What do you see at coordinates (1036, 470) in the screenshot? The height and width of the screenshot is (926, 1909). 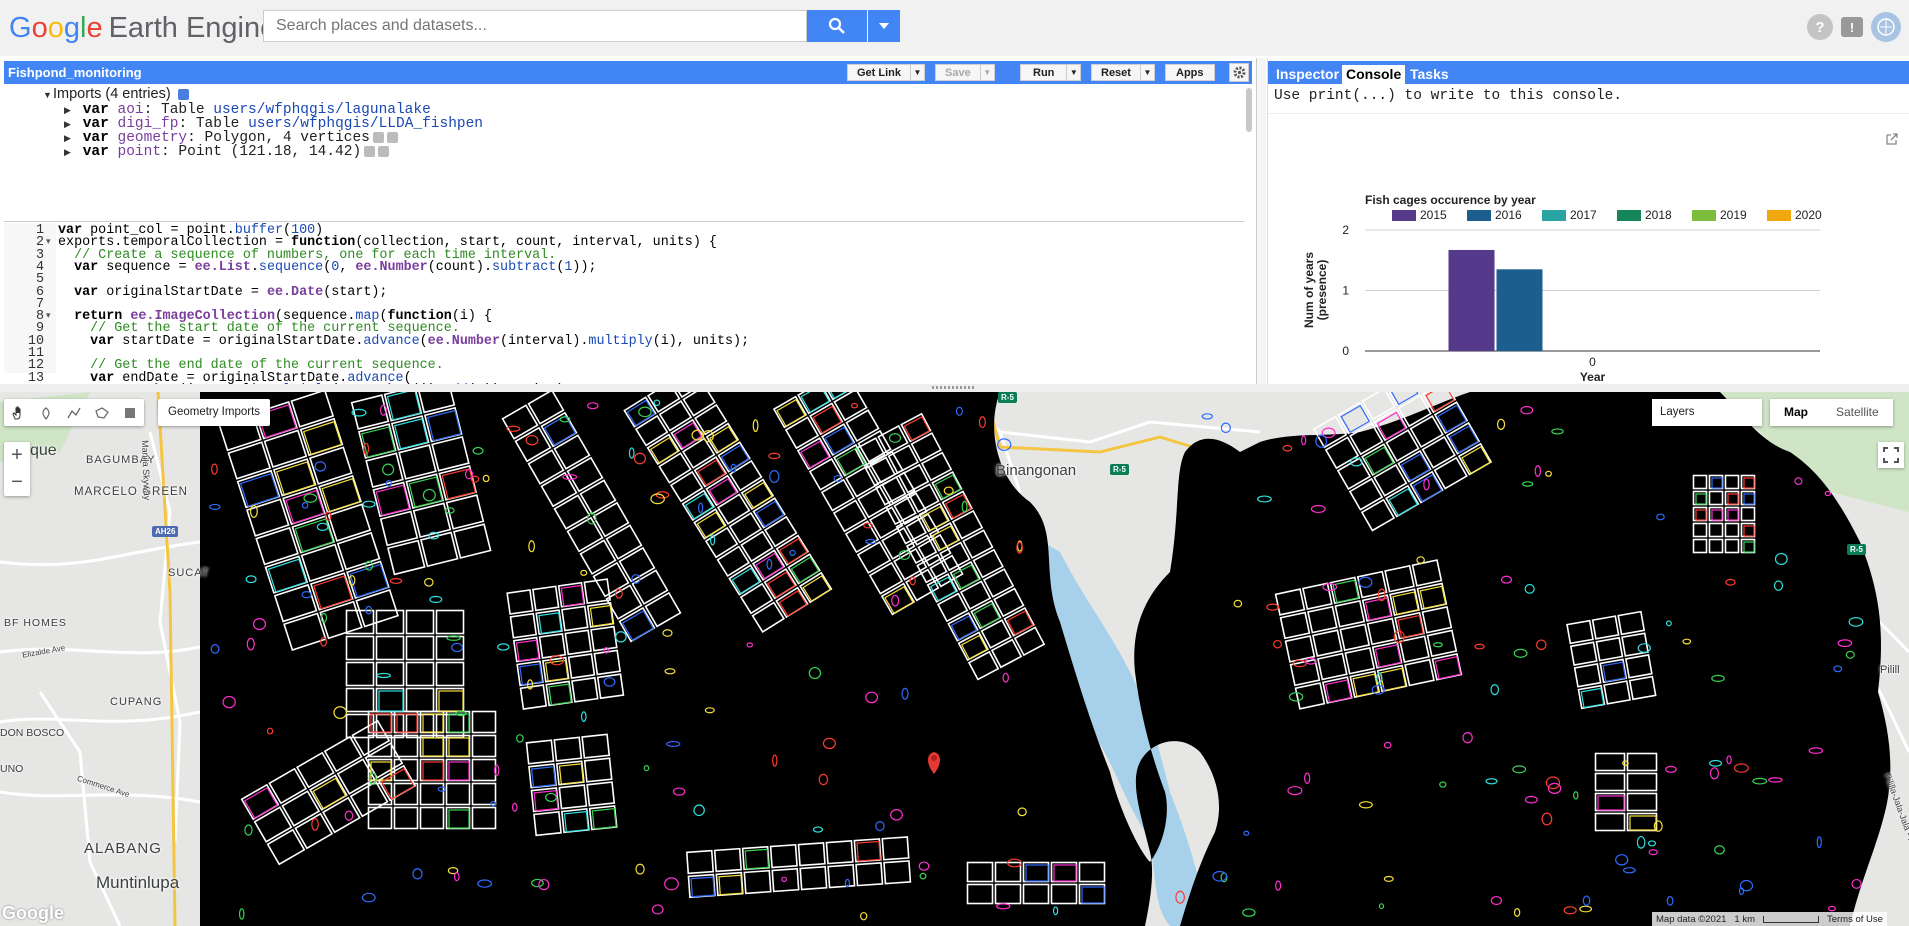 I see `place-label: Binangonan` at bounding box center [1036, 470].